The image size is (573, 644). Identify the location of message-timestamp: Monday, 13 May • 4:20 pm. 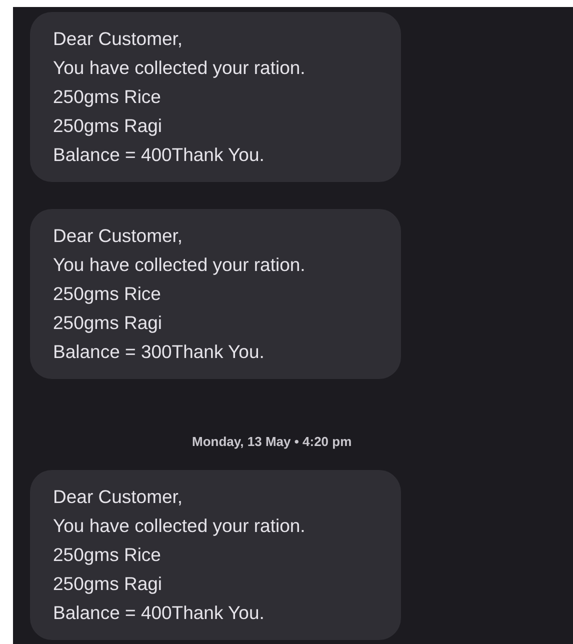
(272, 442).